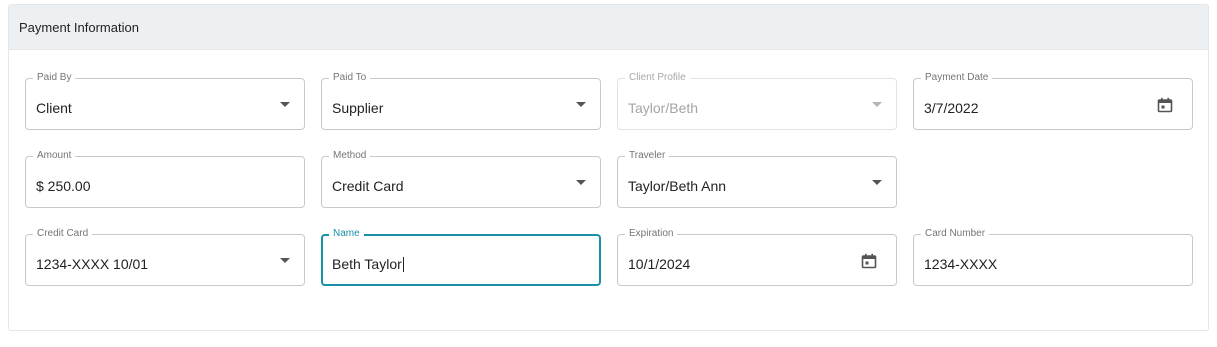 This screenshot has width=1217, height=347. Describe the element at coordinates (461, 257) in the screenshot. I see `name-input: Name Beth Taylor` at that location.